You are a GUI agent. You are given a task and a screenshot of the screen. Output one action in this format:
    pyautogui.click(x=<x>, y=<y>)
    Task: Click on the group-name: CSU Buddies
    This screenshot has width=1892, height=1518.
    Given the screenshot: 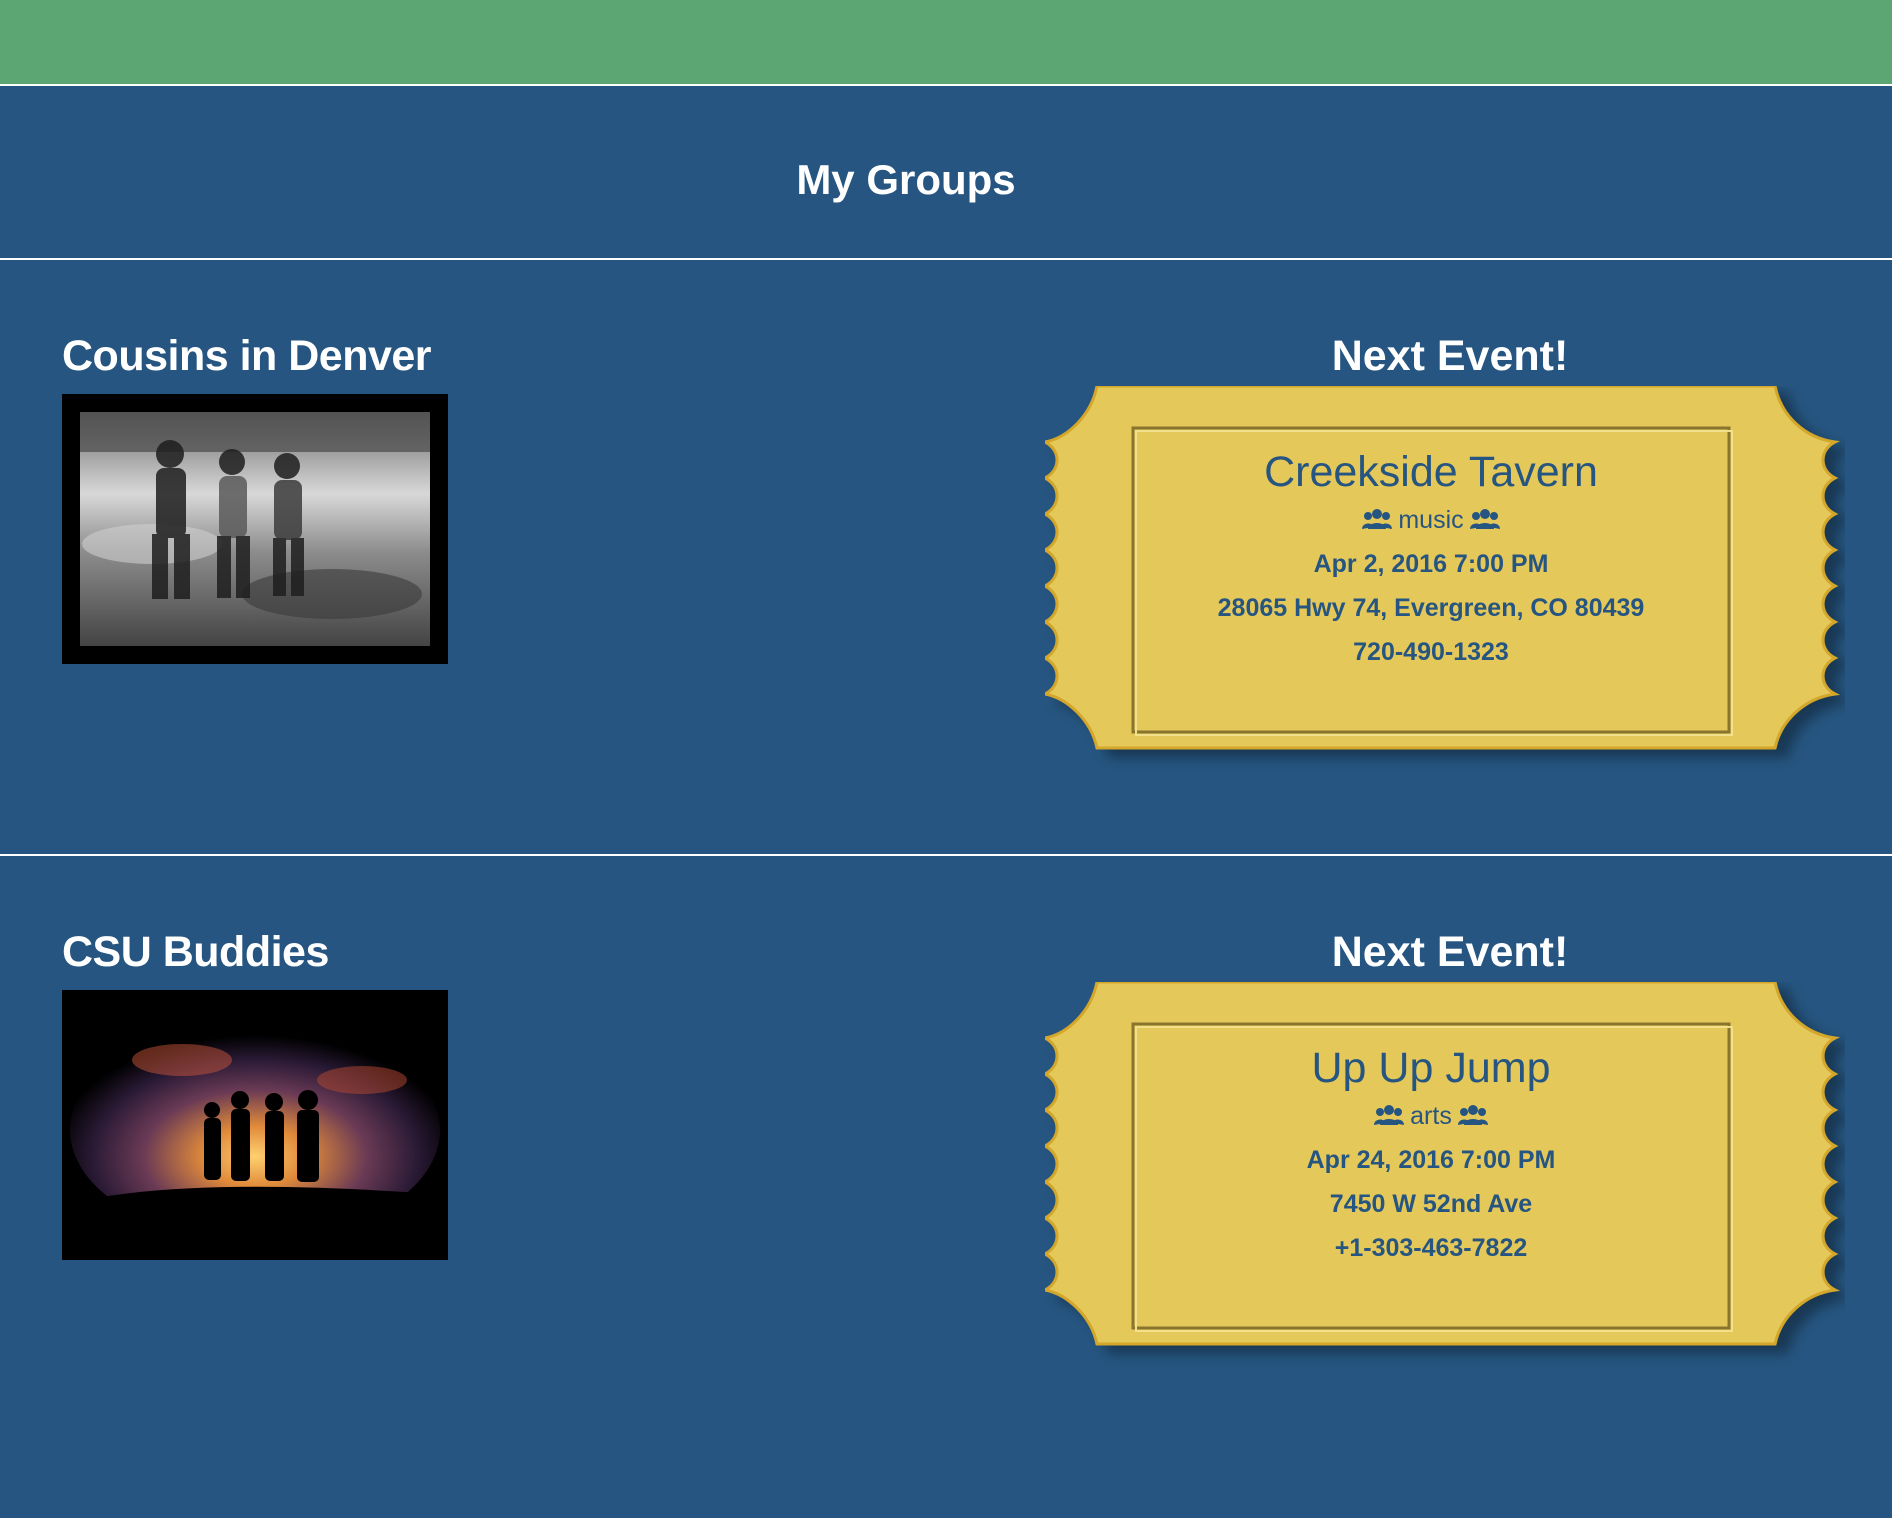 What is the action you would take?
    pyautogui.click(x=195, y=952)
    